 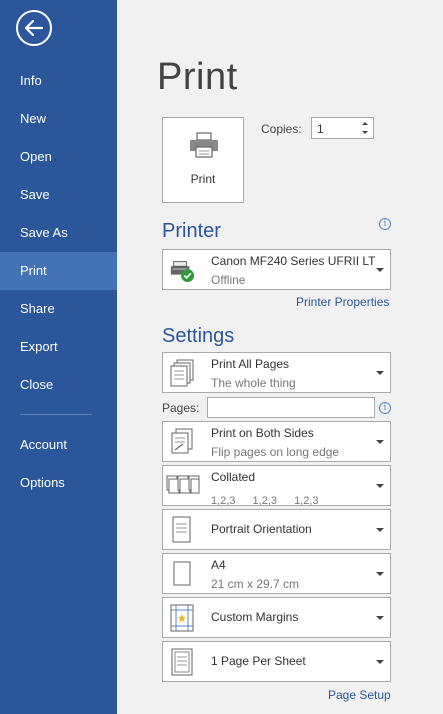 What do you see at coordinates (228, 280) in the screenshot?
I see `printer-status: Offline` at bounding box center [228, 280].